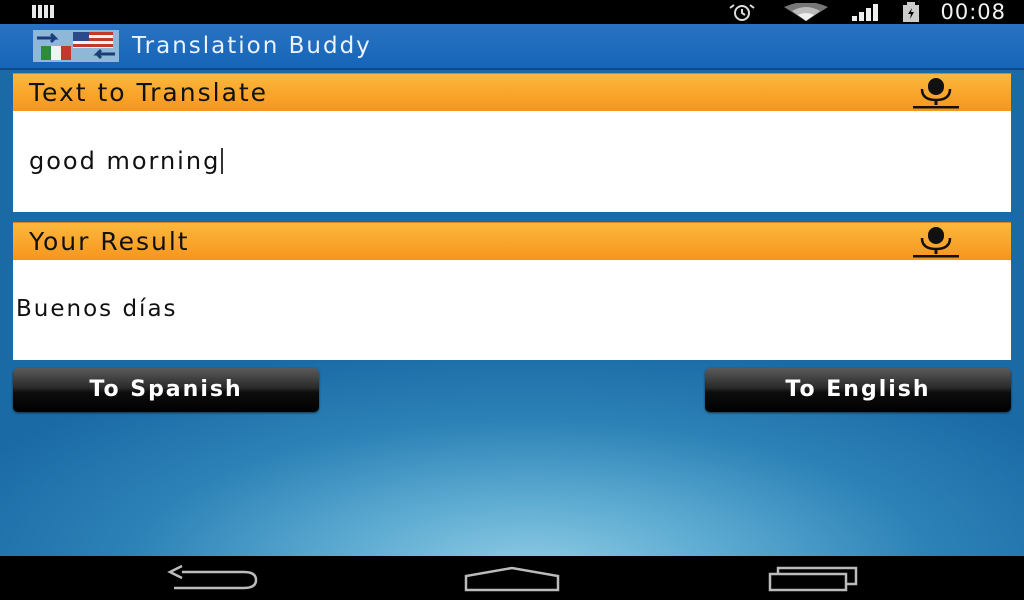  What do you see at coordinates (812, 578) in the screenshot?
I see `recents-icon` at bounding box center [812, 578].